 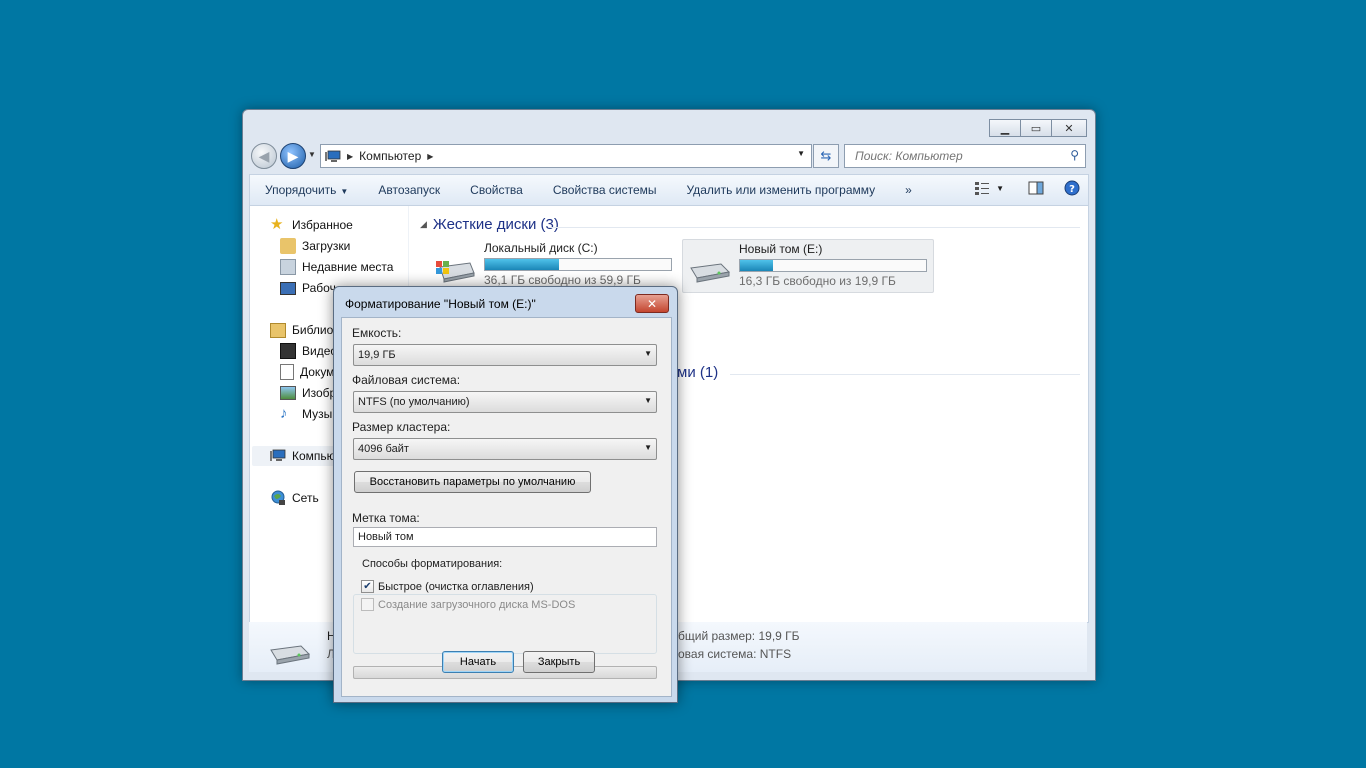 I want to click on maximize-button: ▭, so click(x=1036, y=128).